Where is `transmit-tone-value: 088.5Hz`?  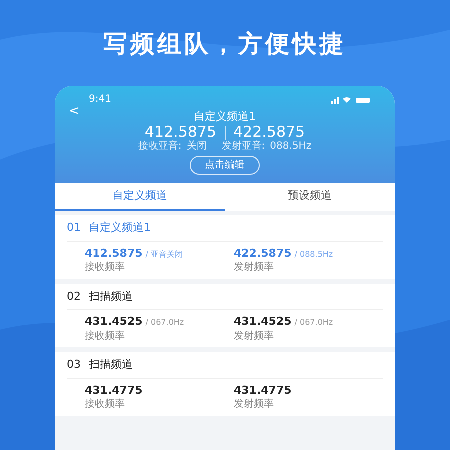
transmit-tone-value: 088.5Hz is located at coordinates (291, 147).